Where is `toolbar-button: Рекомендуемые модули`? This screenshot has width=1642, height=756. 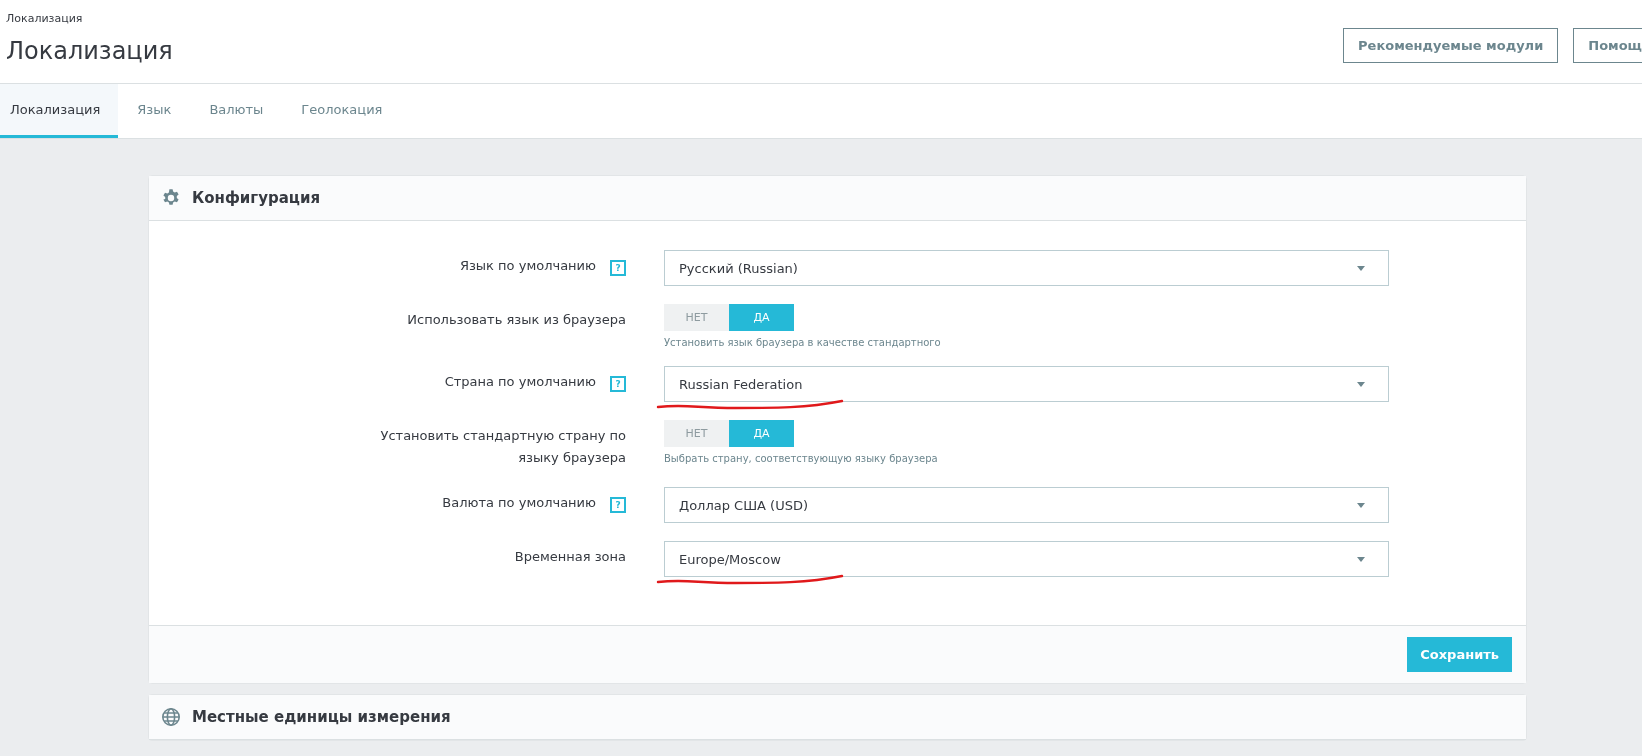
toolbar-button: Рекомендуемые модули is located at coordinates (1451, 45).